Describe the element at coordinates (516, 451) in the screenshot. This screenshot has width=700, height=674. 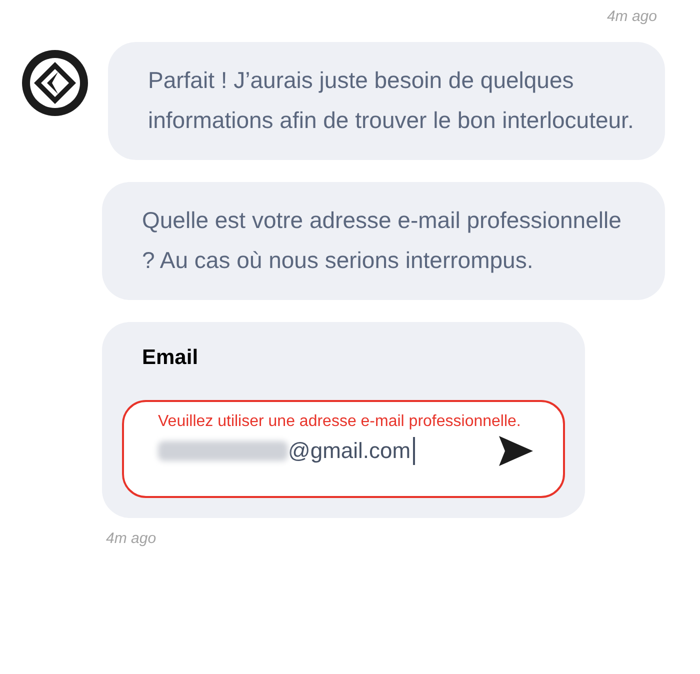
I see `send-icon` at that location.